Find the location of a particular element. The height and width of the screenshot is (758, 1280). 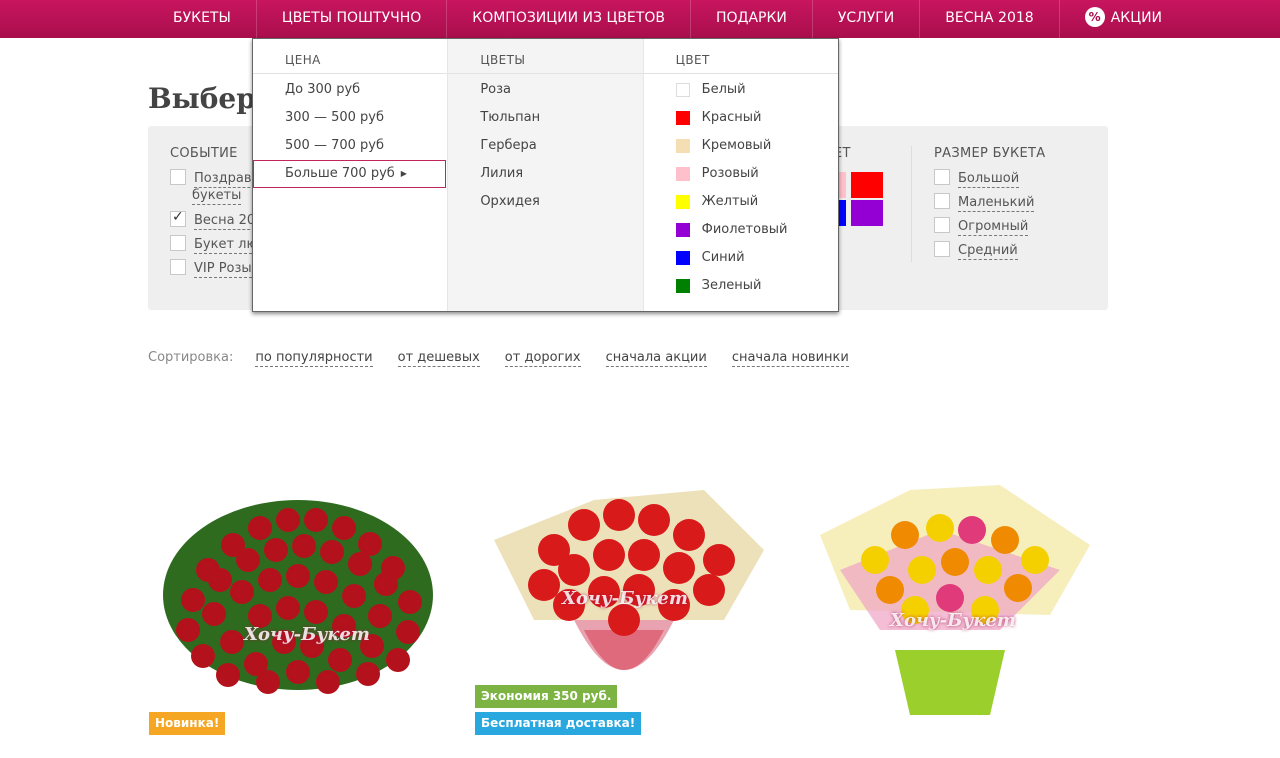

sort-promotions-first: сначала акции is located at coordinates (656, 358).